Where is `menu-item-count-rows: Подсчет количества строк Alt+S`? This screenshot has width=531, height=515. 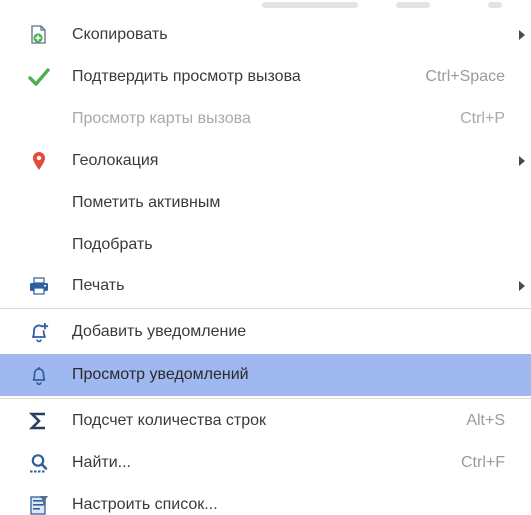
menu-item-count-rows: Подсчет количества строк Alt+S is located at coordinates (265, 421).